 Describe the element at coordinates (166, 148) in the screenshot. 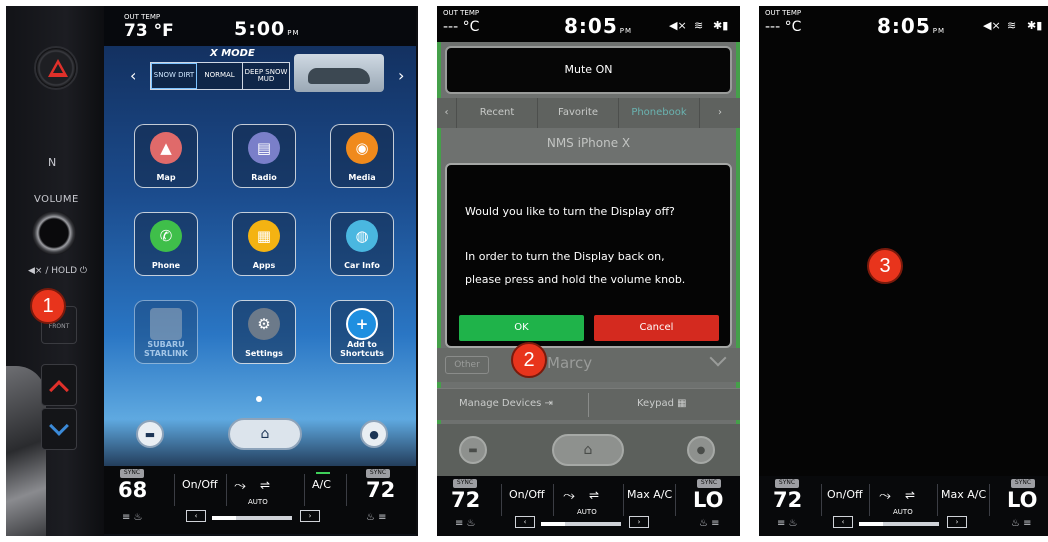

I see `map-icon: ▲` at that location.